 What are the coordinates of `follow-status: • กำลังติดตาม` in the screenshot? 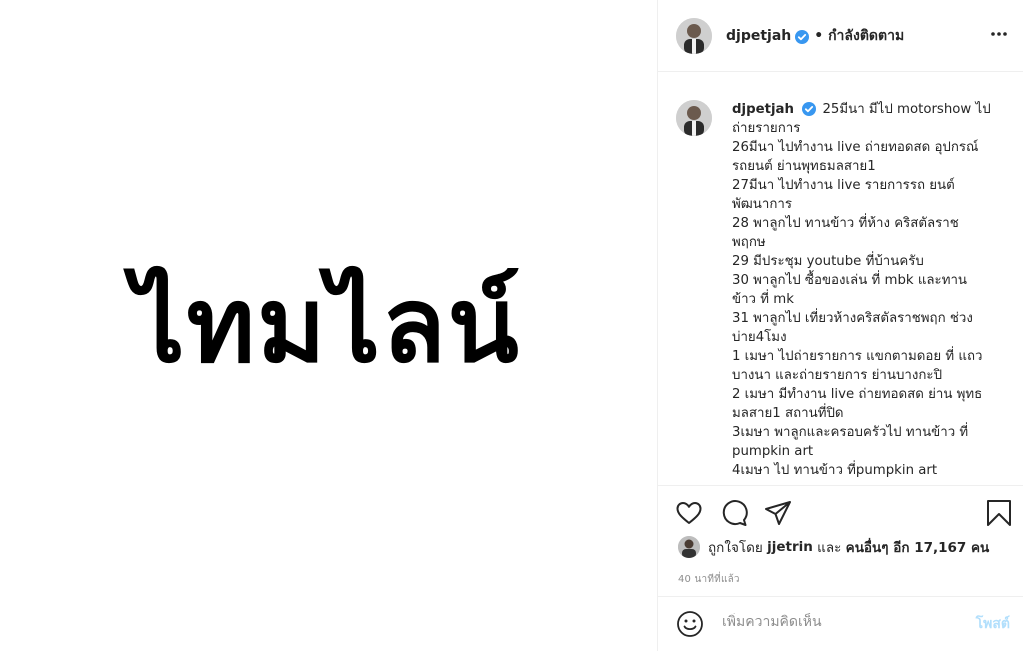 It's located at (859, 36).